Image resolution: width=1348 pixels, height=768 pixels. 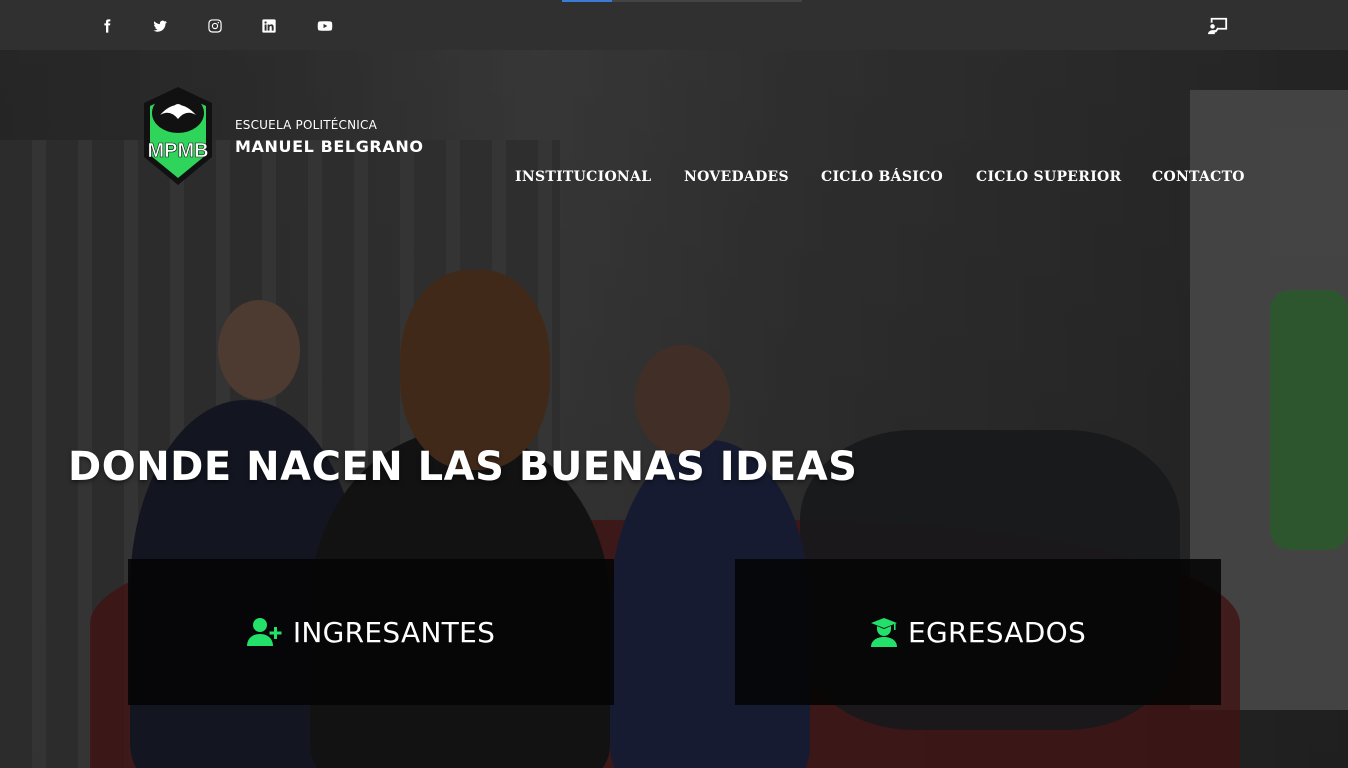 I want to click on egresados-button: EGRESADOS, so click(x=978, y=632).